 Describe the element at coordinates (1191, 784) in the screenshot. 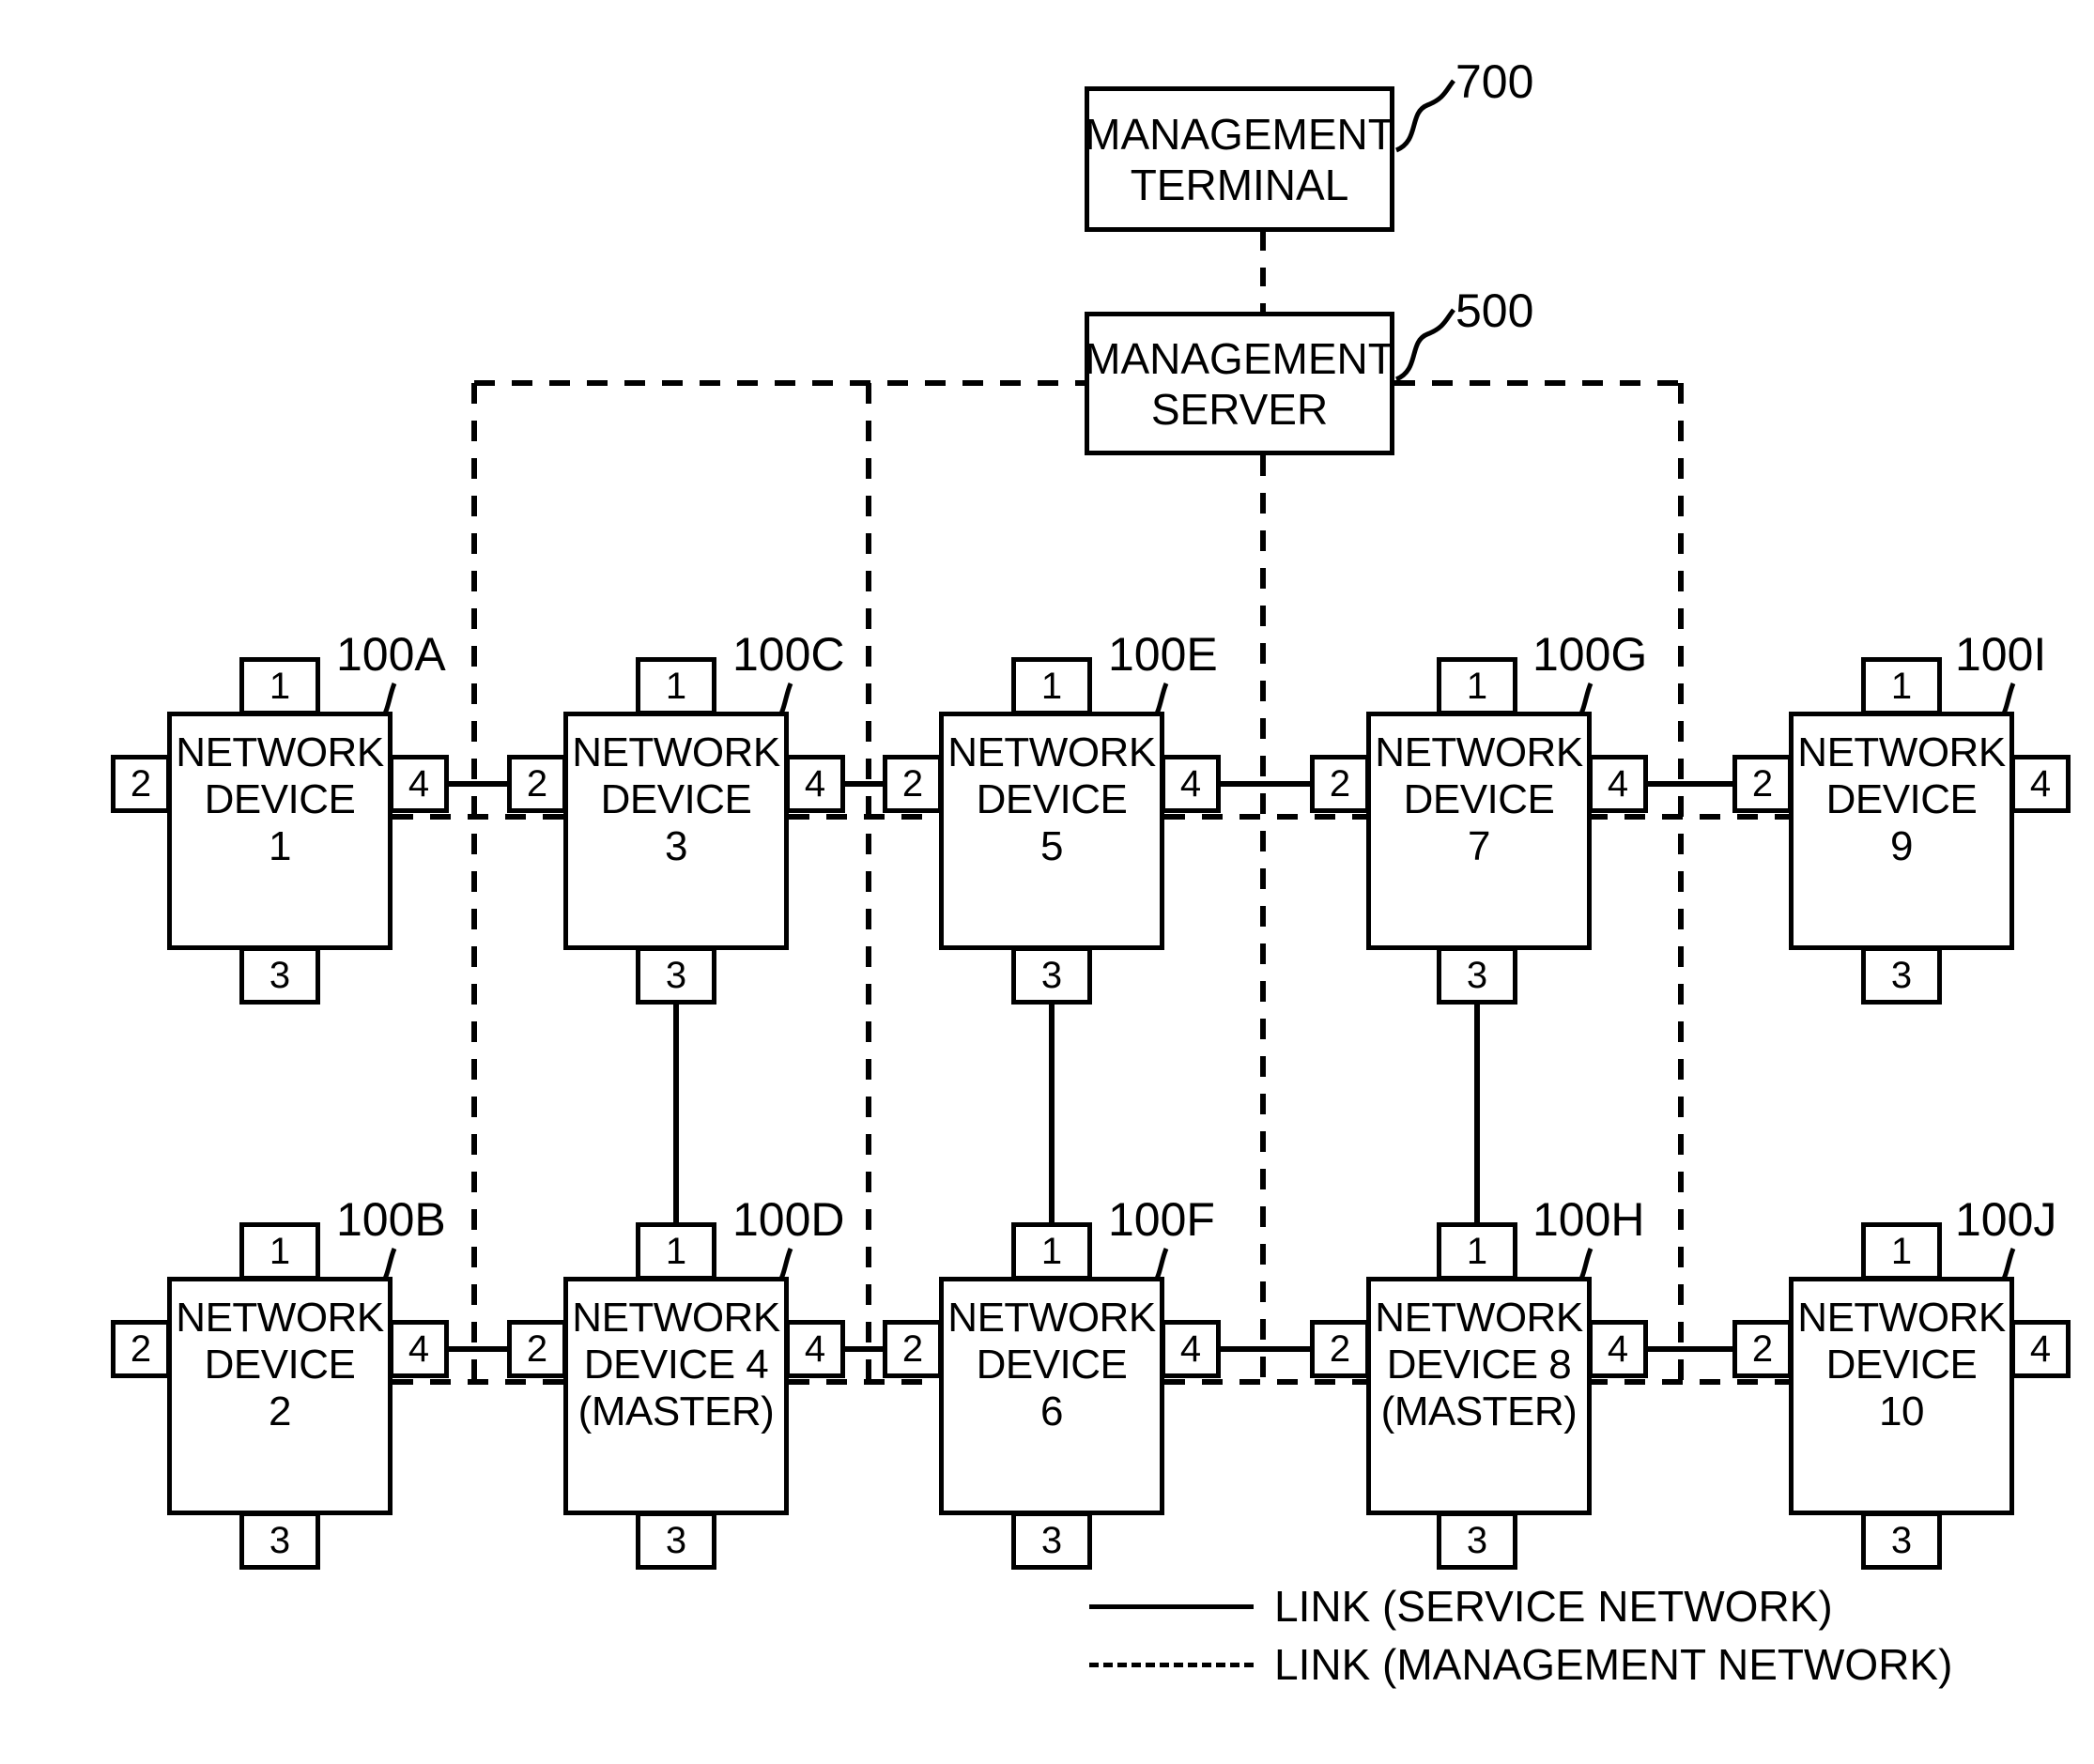

I see `network-device-5-port-4: 4` at that location.